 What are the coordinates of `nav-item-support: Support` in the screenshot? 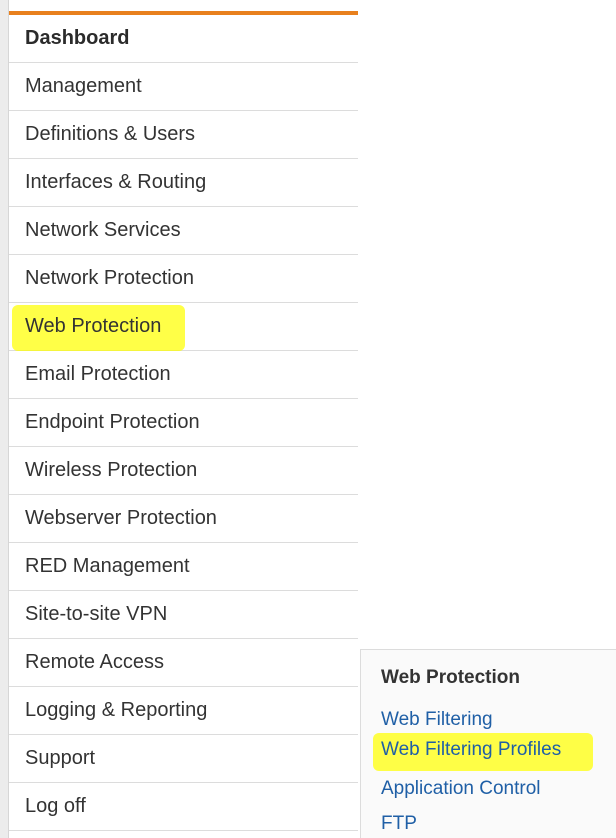 It's located at (183, 759).